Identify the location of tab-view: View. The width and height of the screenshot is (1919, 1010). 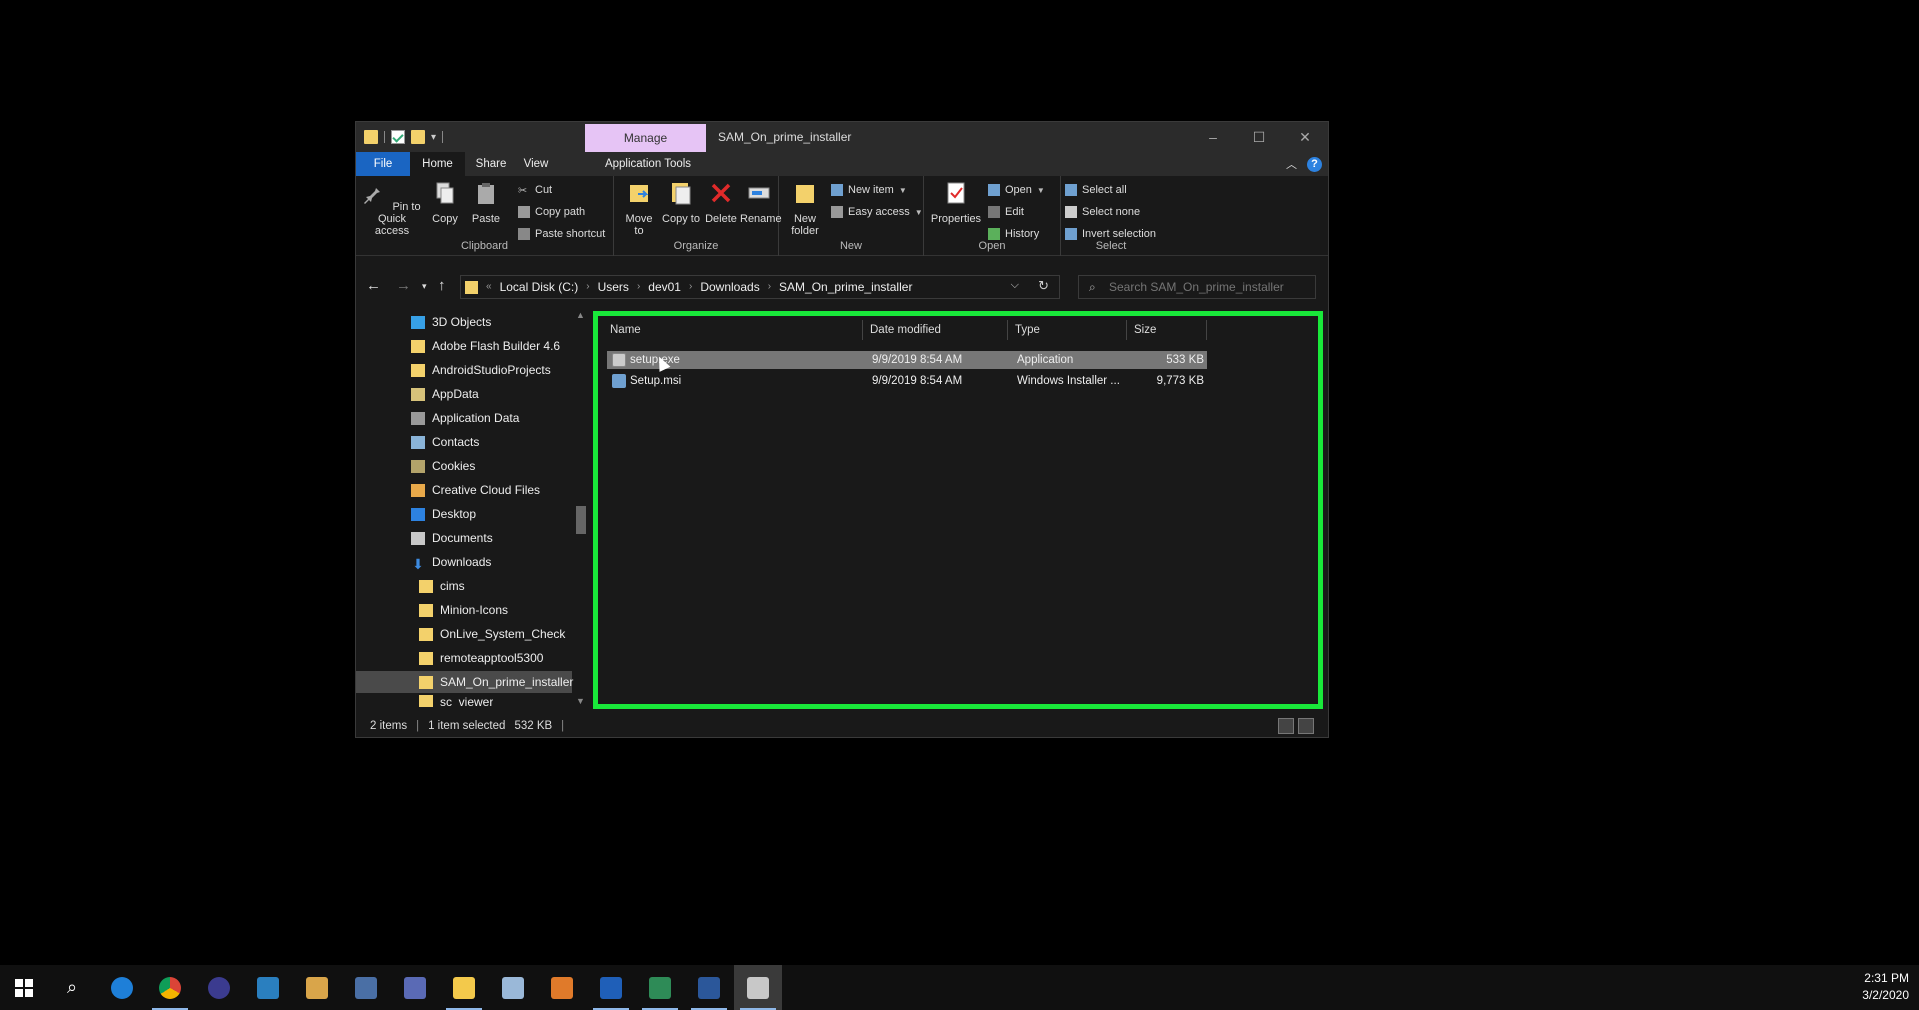
(536, 164).